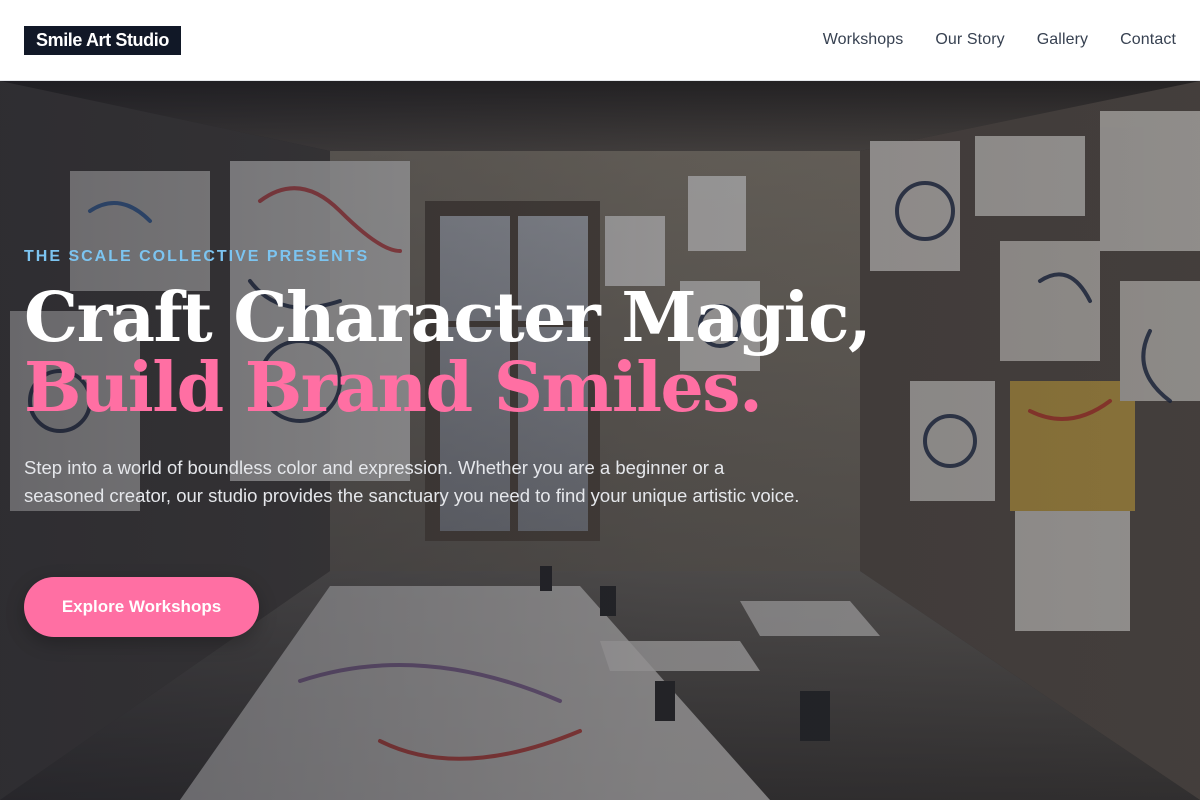 The width and height of the screenshot is (1200, 800). What do you see at coordinates (102, 40) in the screenshot?
I see `logo: Smile Art Studio` at bounding box center [102, 40].